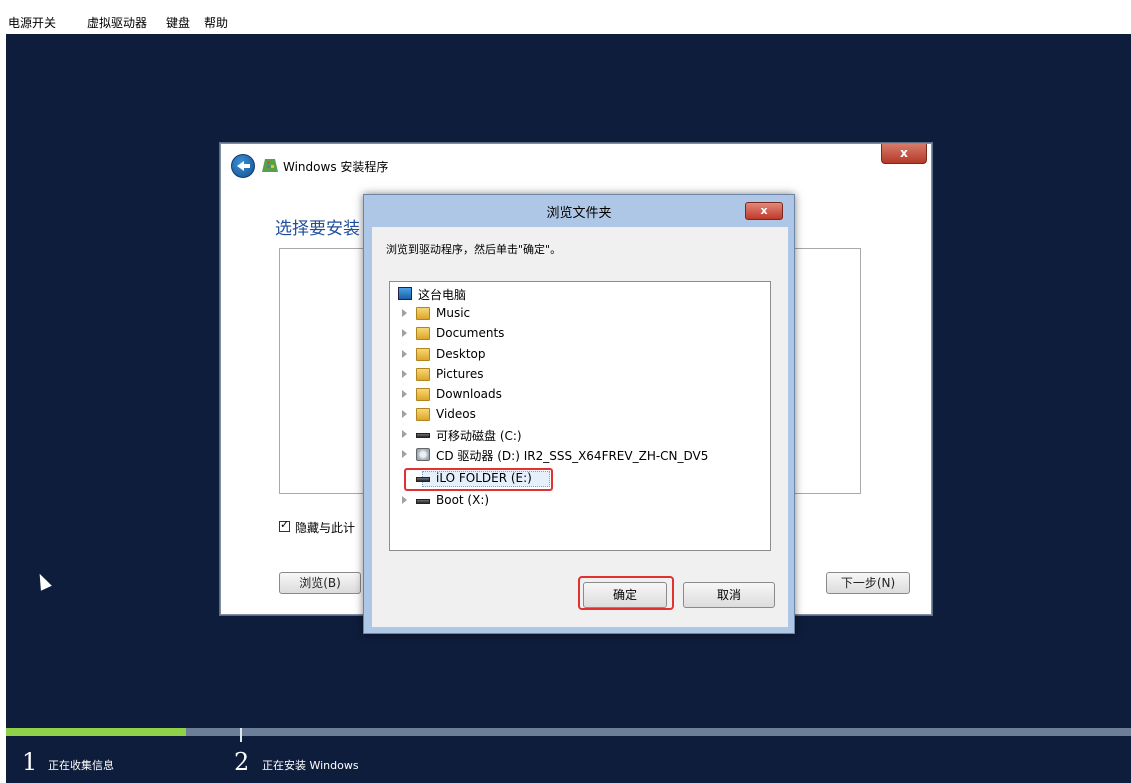 Image resolution: width=1131 pixels, height=783 pixels. Describe the element at coordinates (904, 154) in the screenshot. I see `setup-close-button: x` at that location.